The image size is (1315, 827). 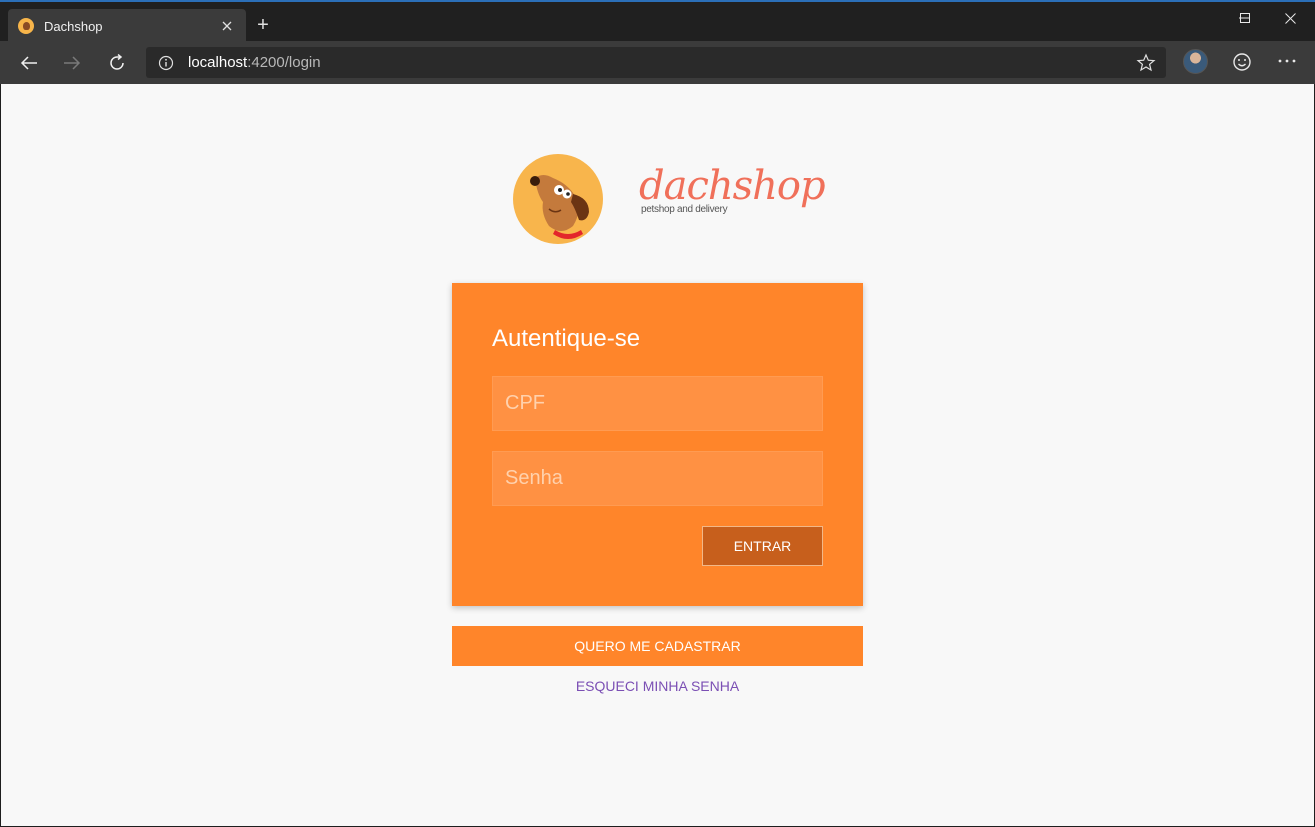 I want to click on maximize-button, so click(x=1245, y=18).